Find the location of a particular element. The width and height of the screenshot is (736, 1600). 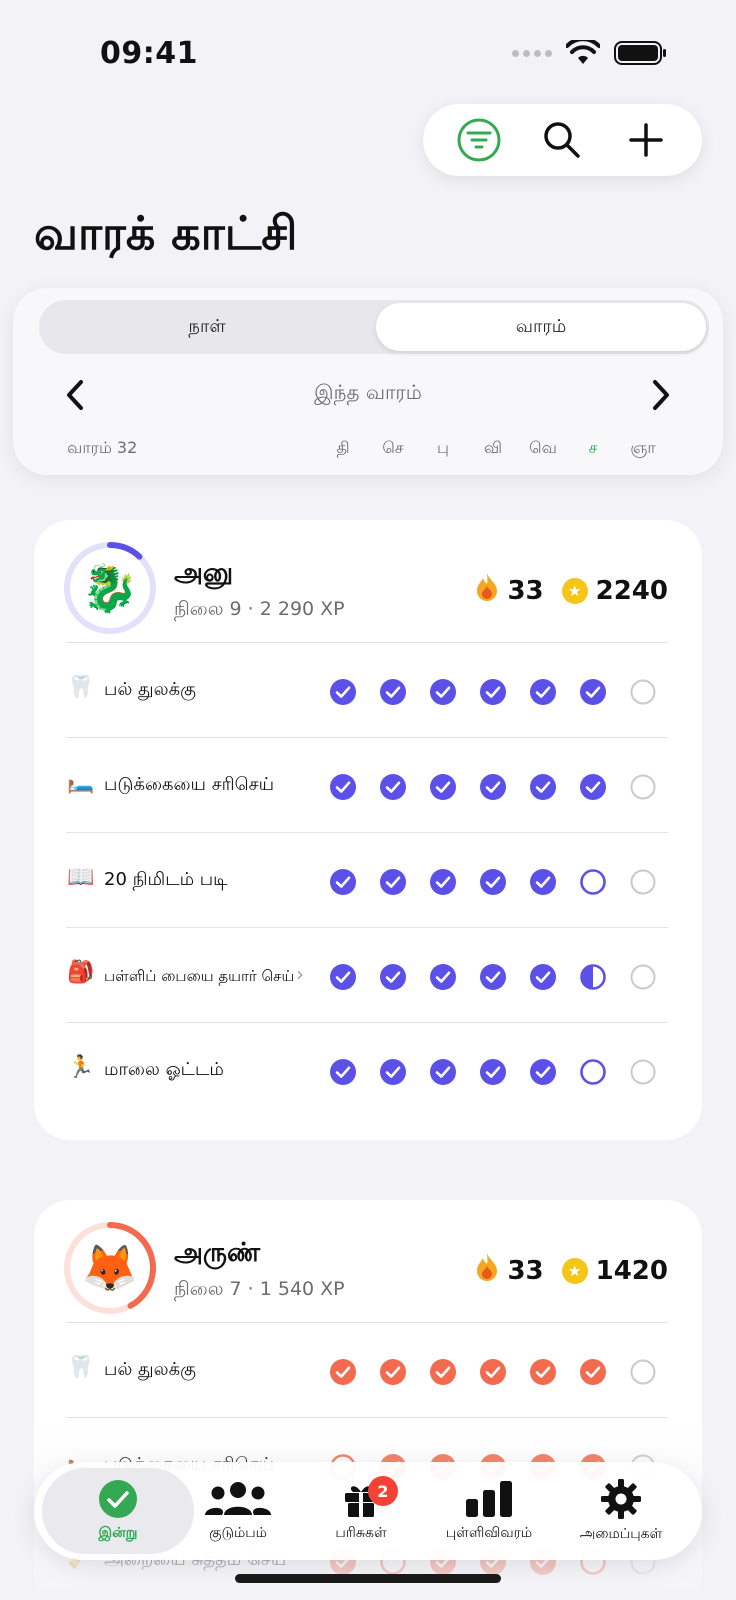

week-number: வாரம் 32 is located at coordinates (102, 447).